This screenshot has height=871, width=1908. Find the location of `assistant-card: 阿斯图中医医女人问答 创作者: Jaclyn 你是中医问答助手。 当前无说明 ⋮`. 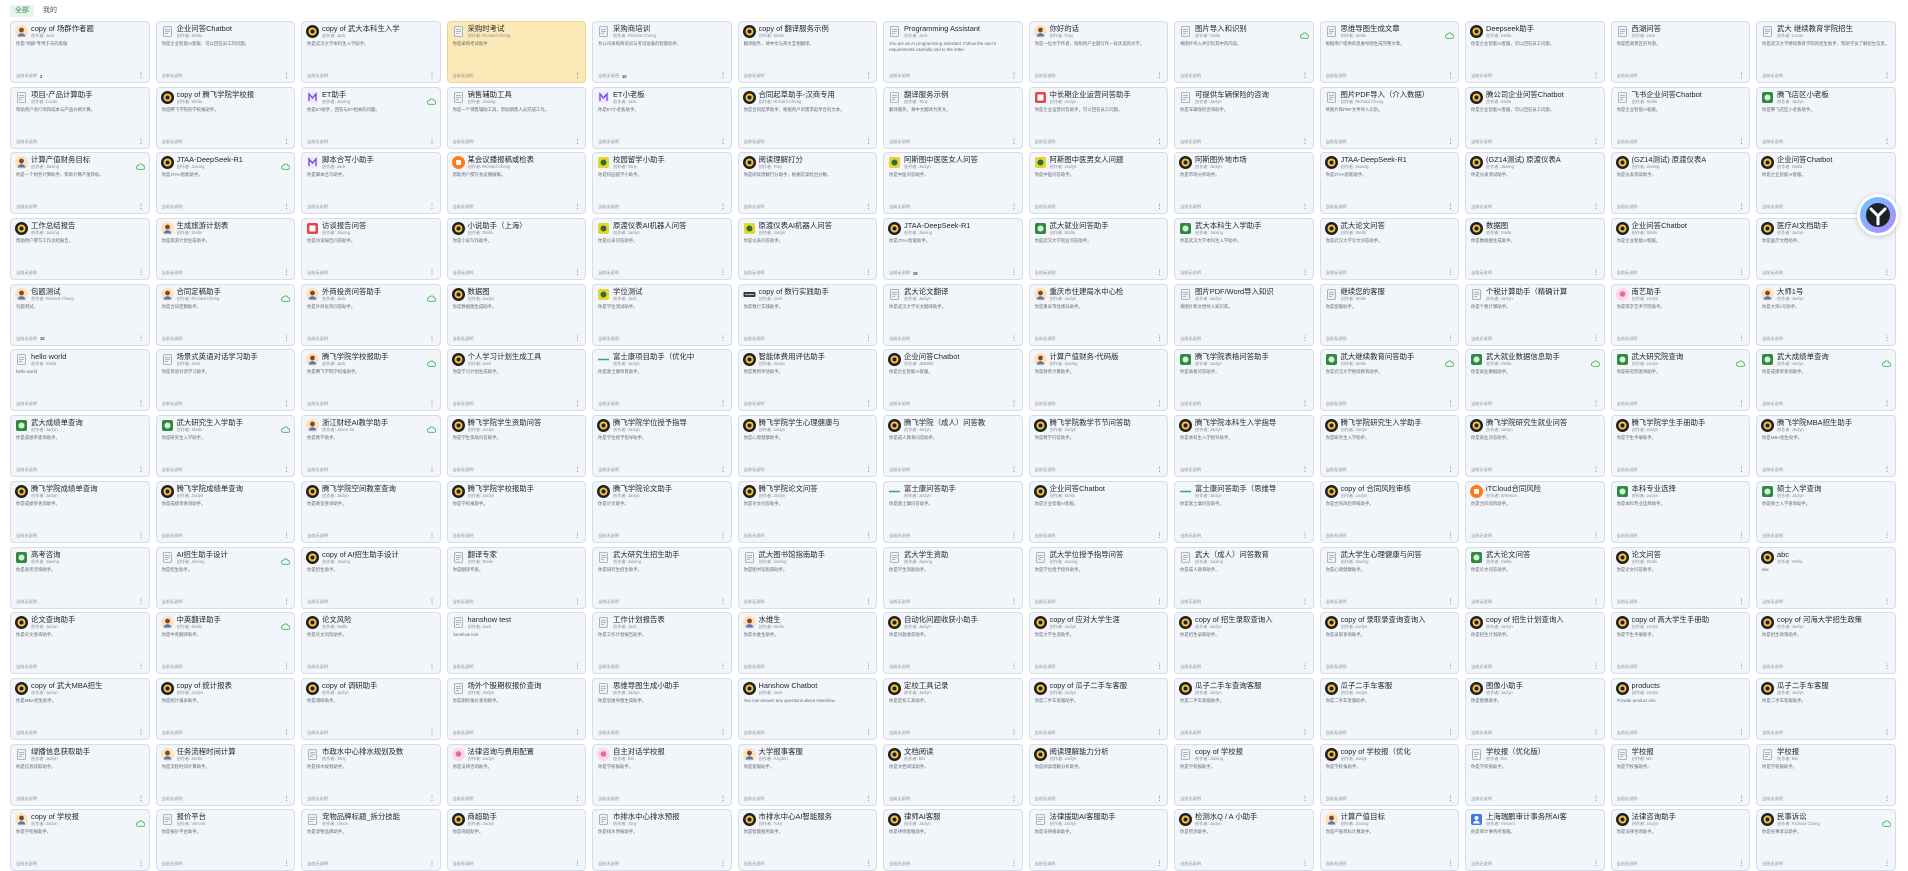

assistant-card: 阿斯图中医医女人问答 创作者: Jaclyn 你是中医问答助手。 当前无说明 ⋮ is located at coordinates (953, 183).